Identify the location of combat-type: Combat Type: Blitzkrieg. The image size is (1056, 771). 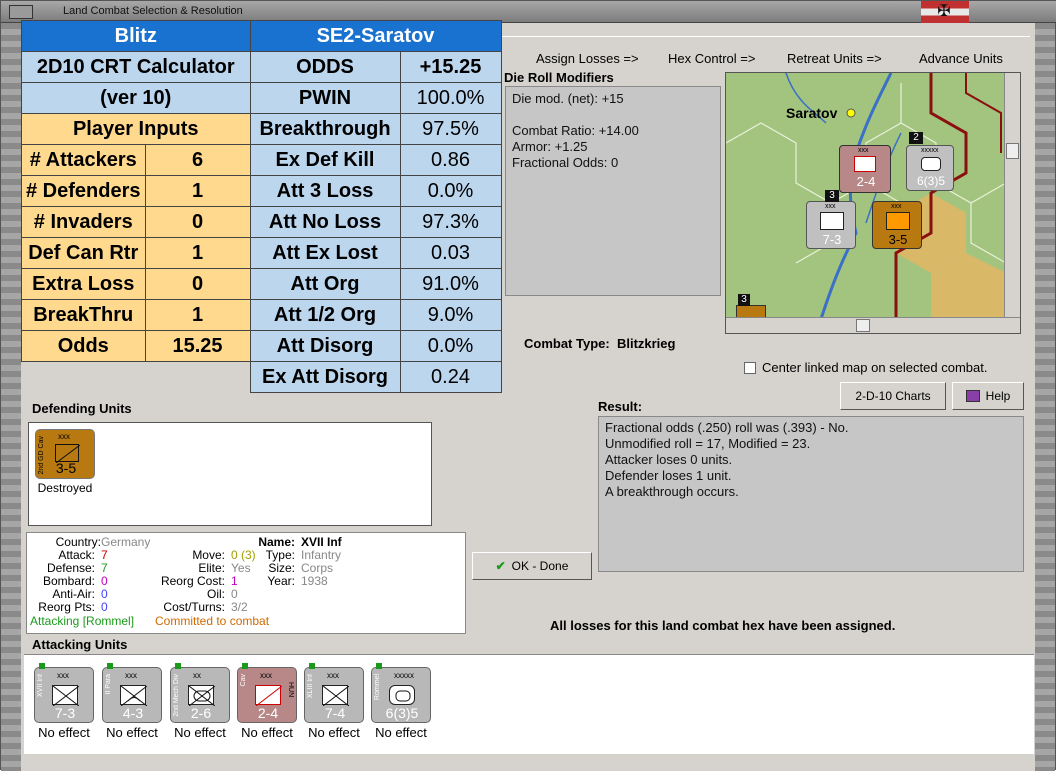
(599, 343).